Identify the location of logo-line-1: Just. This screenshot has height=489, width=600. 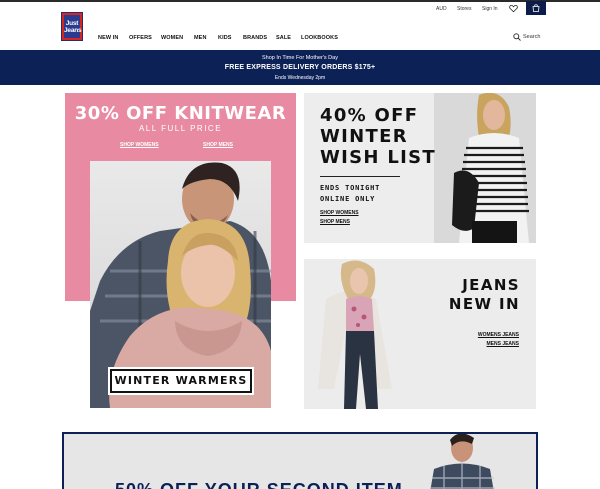
(72, 23).